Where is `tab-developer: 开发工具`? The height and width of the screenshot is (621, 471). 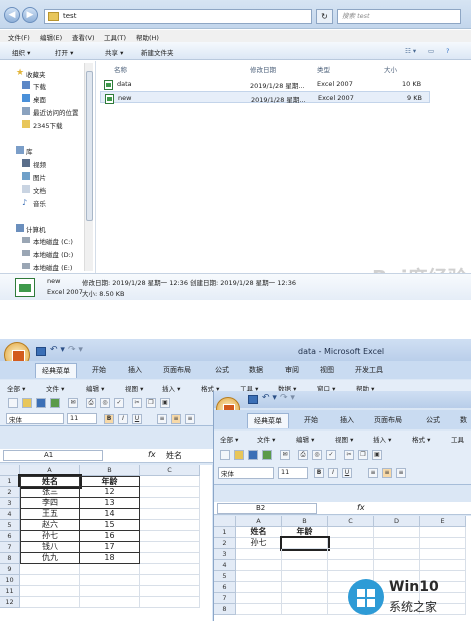
tab-developer: 开发工具 is located at coordinates (369, 370).